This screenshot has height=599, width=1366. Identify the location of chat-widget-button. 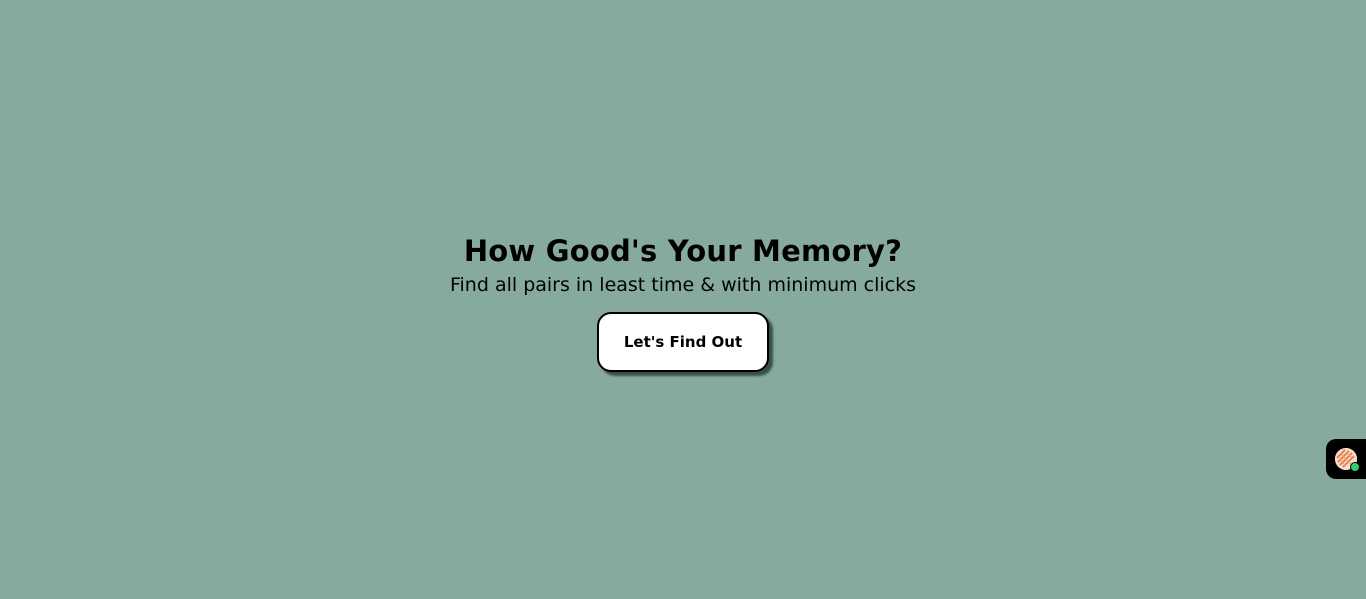
(1346, 459).